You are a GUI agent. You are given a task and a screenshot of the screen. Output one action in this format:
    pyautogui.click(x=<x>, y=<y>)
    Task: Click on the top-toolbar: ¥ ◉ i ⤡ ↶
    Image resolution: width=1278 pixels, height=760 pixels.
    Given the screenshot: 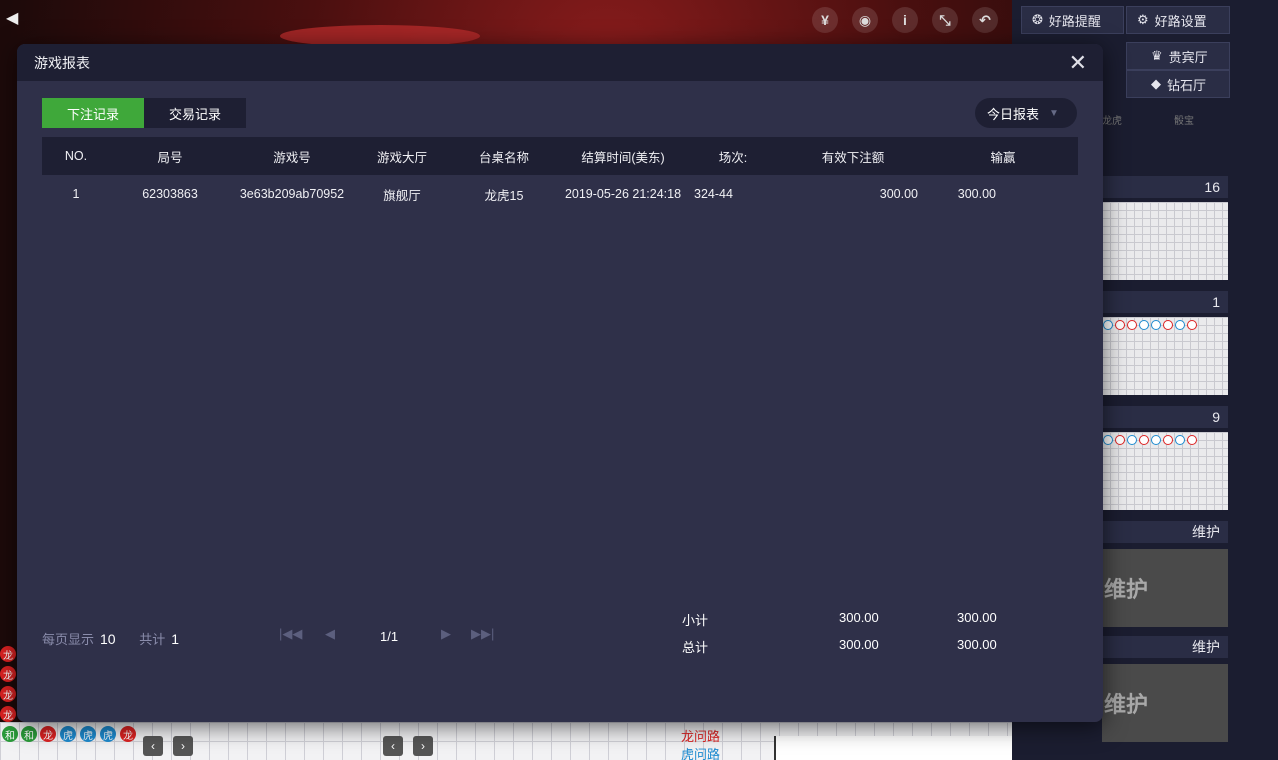 What is the action you would take?
    pyautogui.click(x=905, y=20)
    